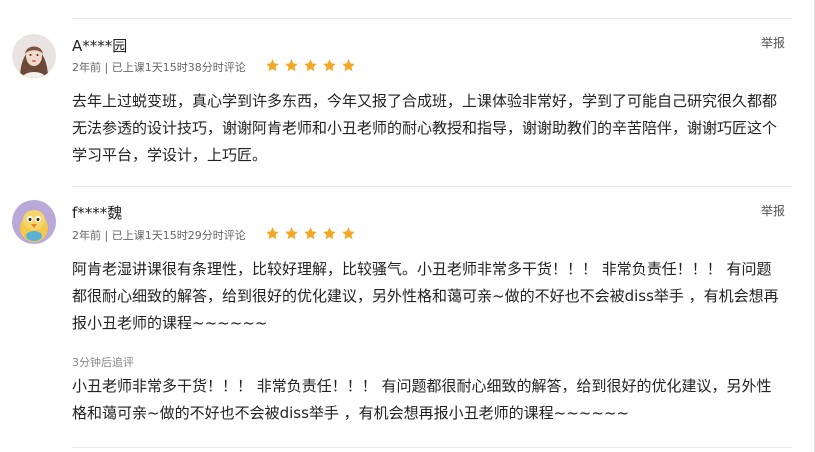 Image resolution: width=815 pixels, height=452 pixels. Describe the element at coordinates (97, 213) in the screenshot. I see `username: f****魏` at that location.